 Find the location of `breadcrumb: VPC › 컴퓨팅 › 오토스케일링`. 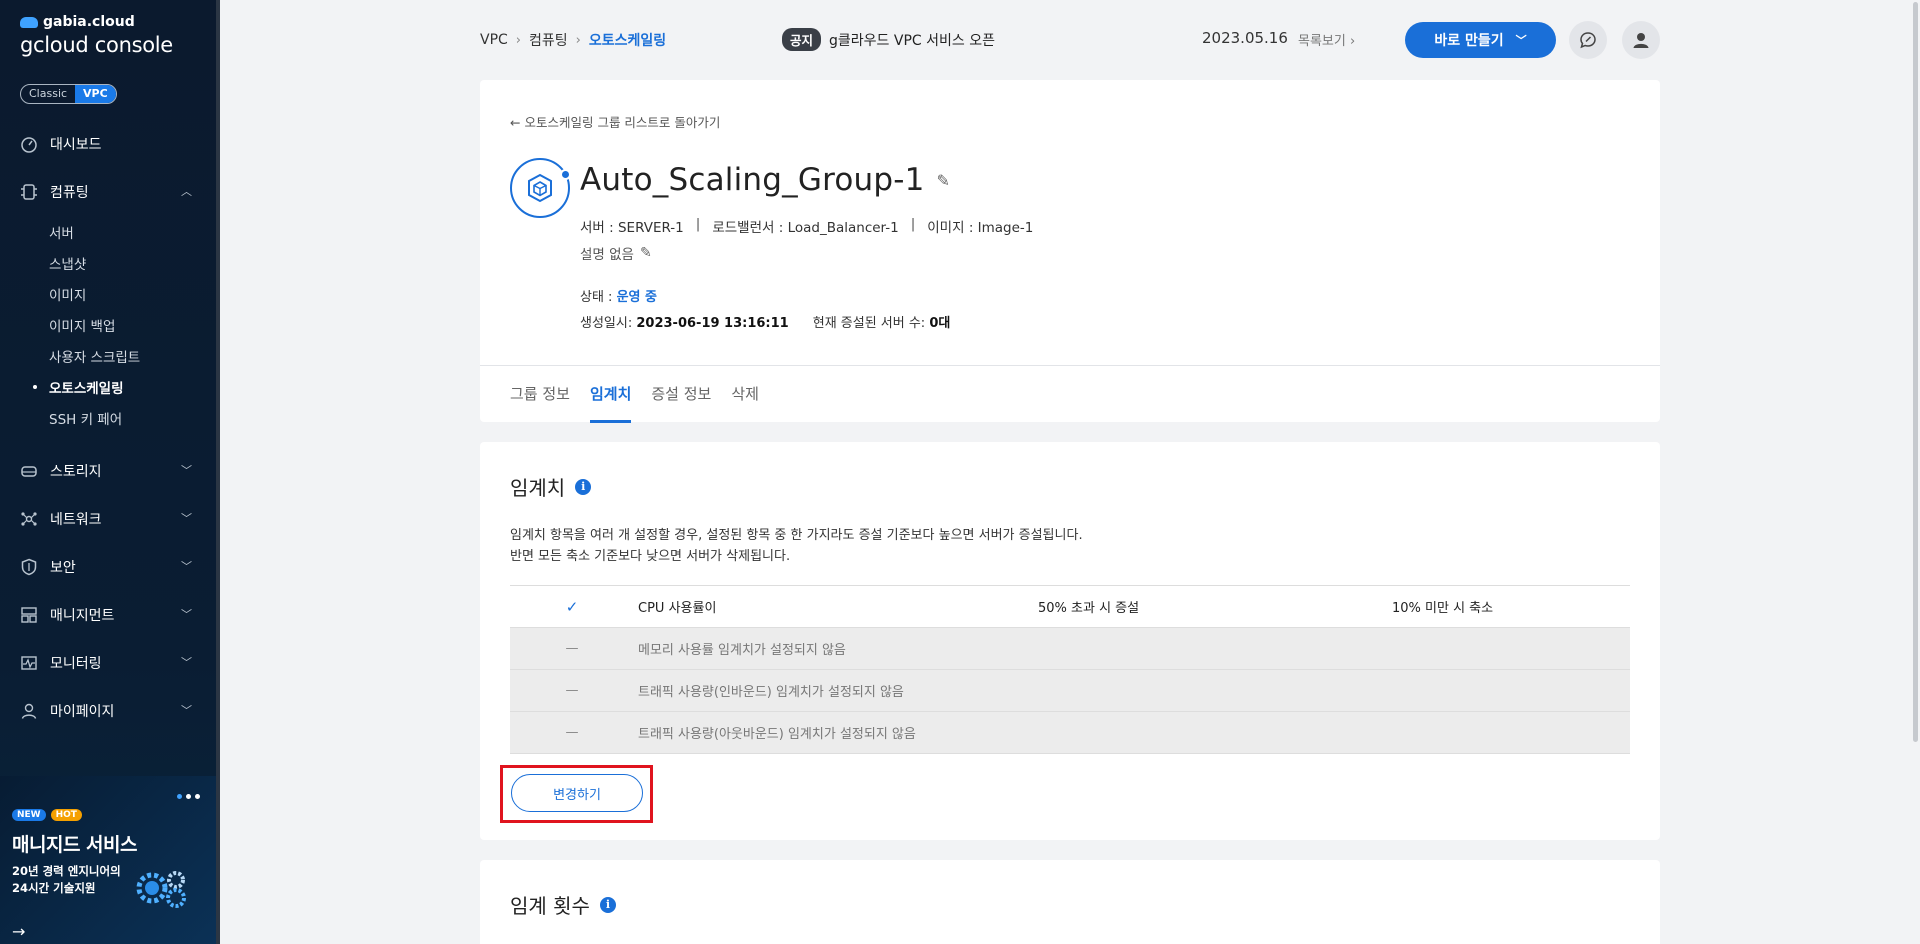

breadcrumb: VPC › 컴퓨팅 › 오토스케일링 is located at coordinates (573, 40).